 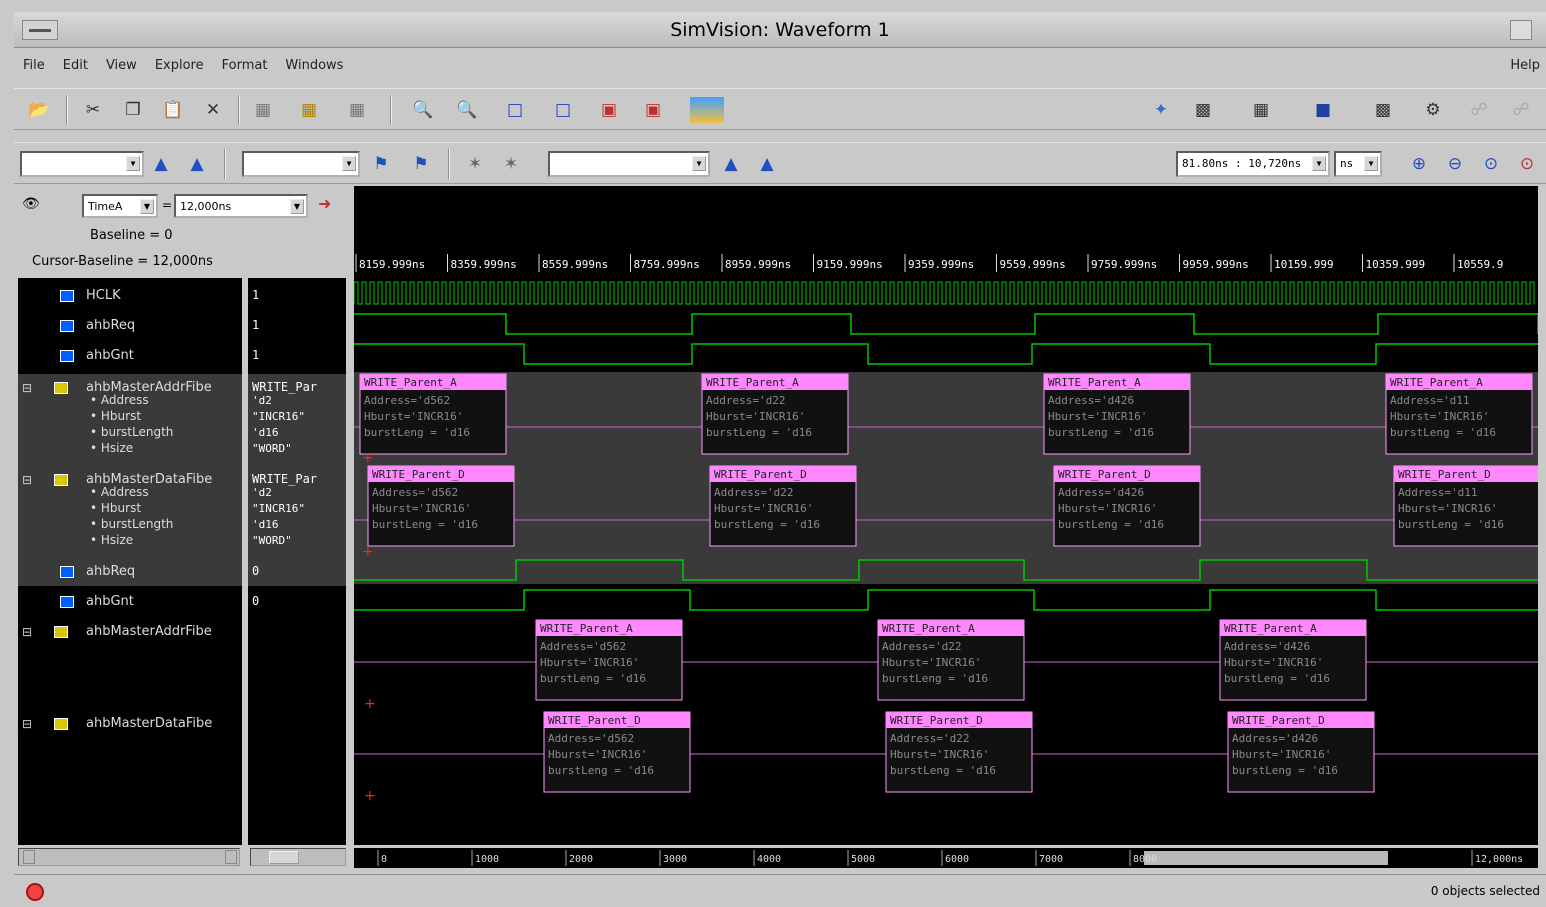 I want to click on search-names-combo: ▼, so click(x=82, y=164).